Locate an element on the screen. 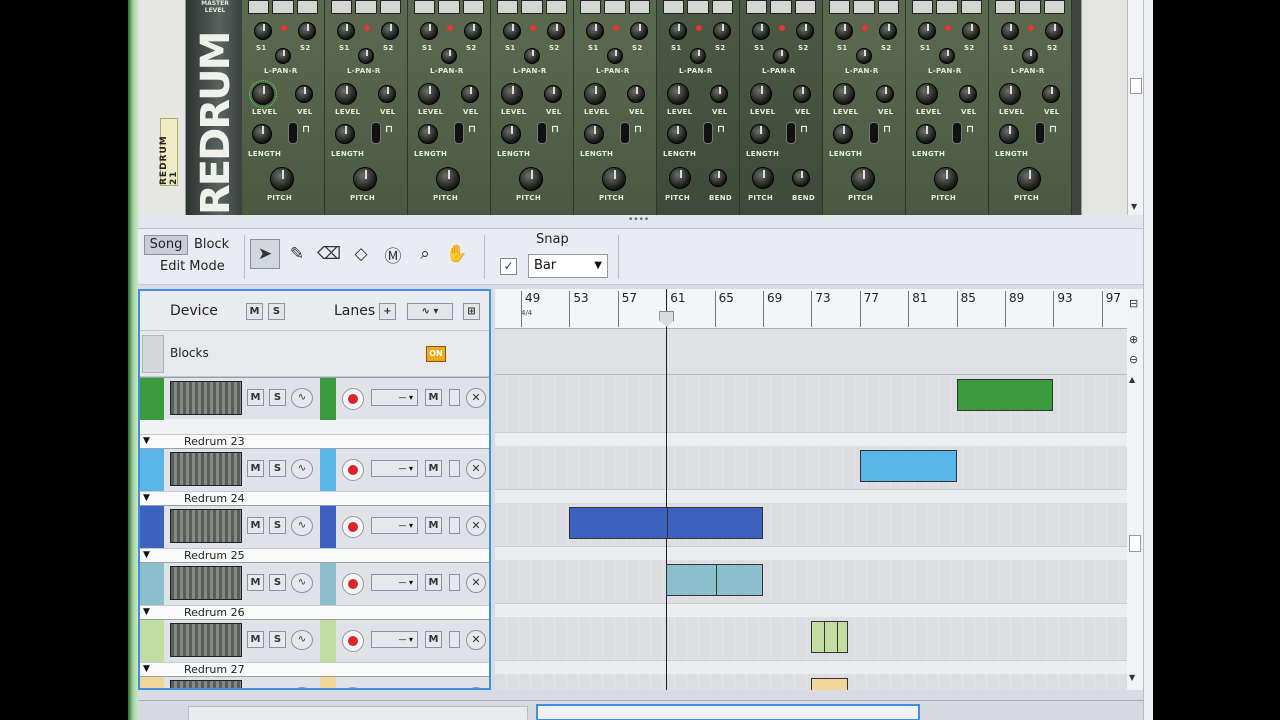  track-lane is located at coordinates (811, 460).